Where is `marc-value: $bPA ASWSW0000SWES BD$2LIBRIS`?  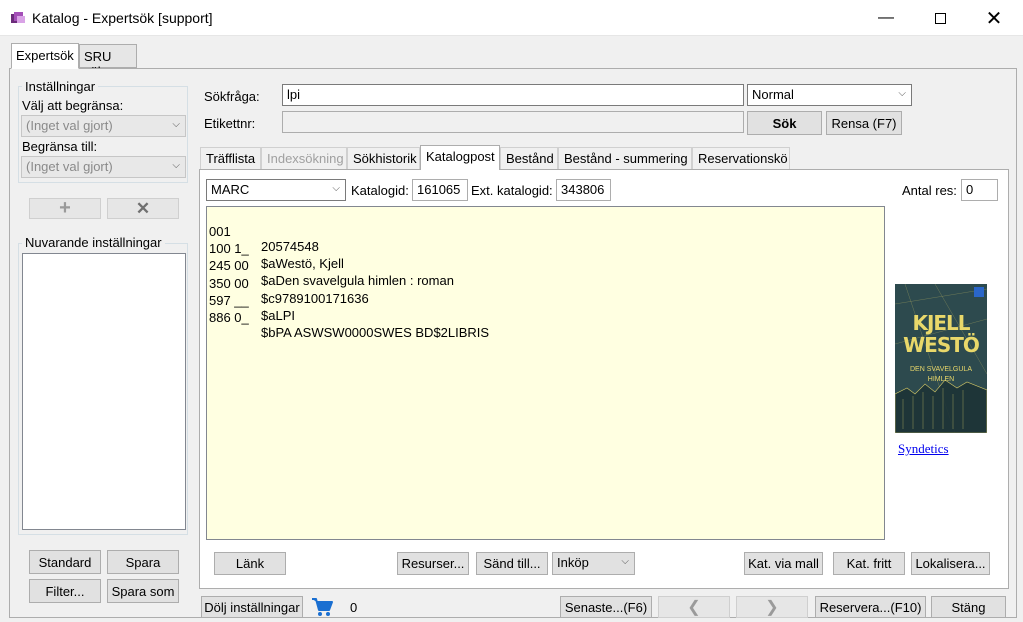
marc-value: $bPA ASWSW0000SWES BD$2LIBRIS is located at coordinates (375, 332).